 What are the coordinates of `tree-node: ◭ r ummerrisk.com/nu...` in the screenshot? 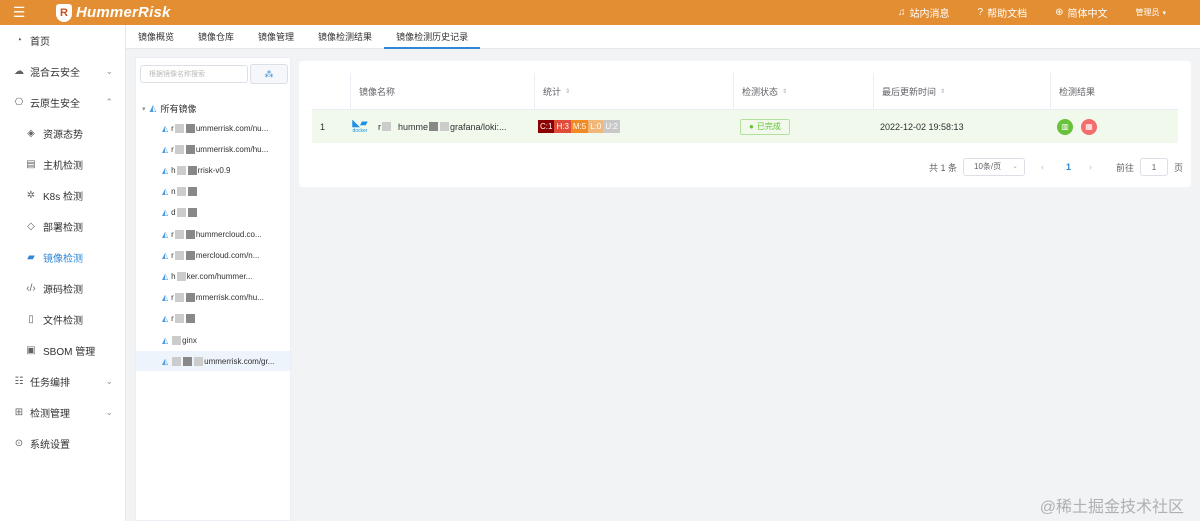 It's located at (213, 128).